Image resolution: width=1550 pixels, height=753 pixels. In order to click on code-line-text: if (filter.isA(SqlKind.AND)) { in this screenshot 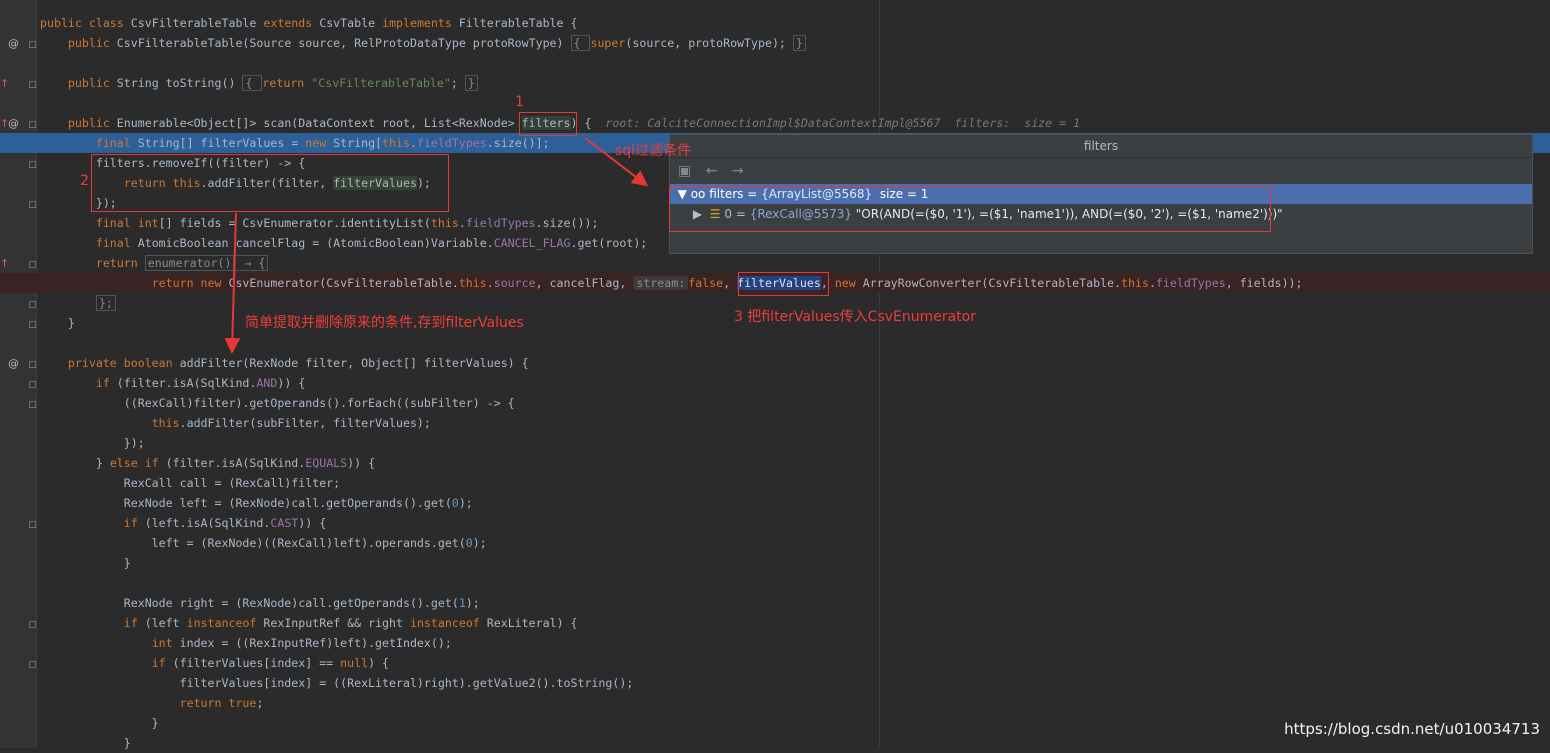, I will do `click(200, 383)`.